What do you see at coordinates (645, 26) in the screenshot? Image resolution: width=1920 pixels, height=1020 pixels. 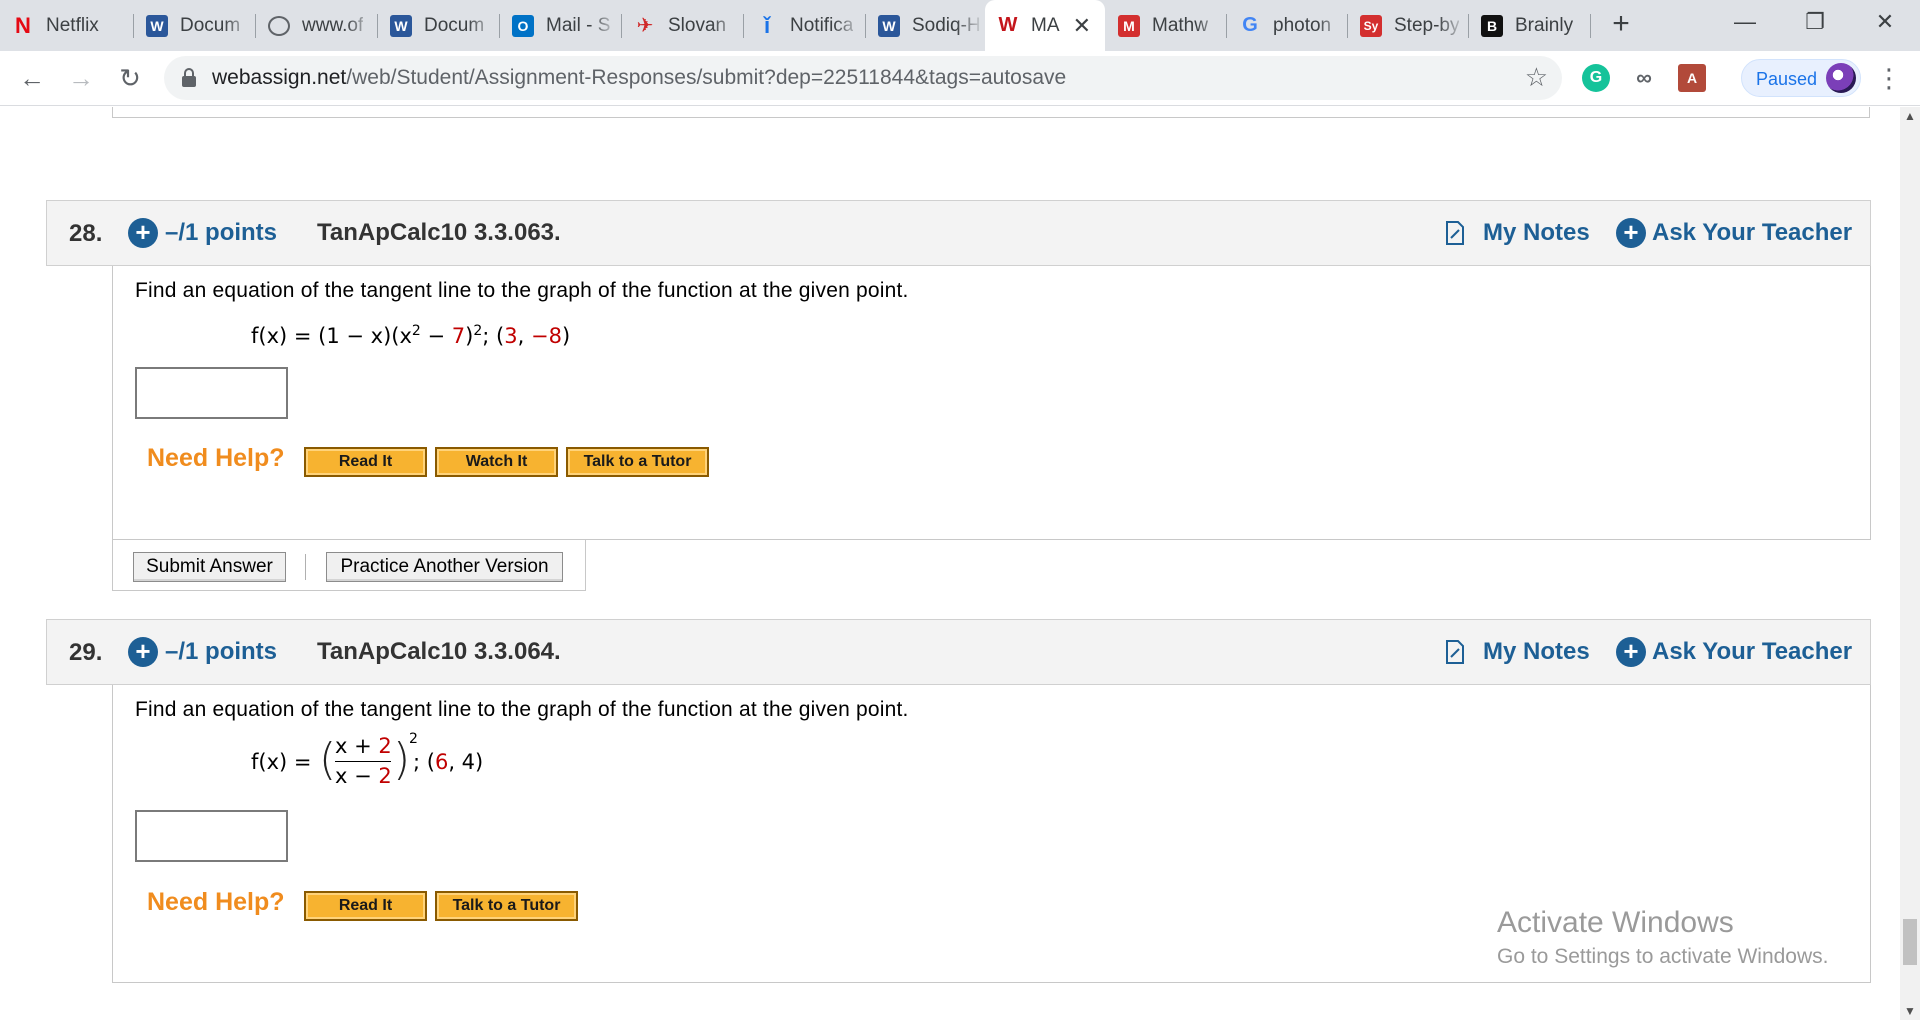 I see `slovan-icon: ✈` at bounding box center [645, 26].